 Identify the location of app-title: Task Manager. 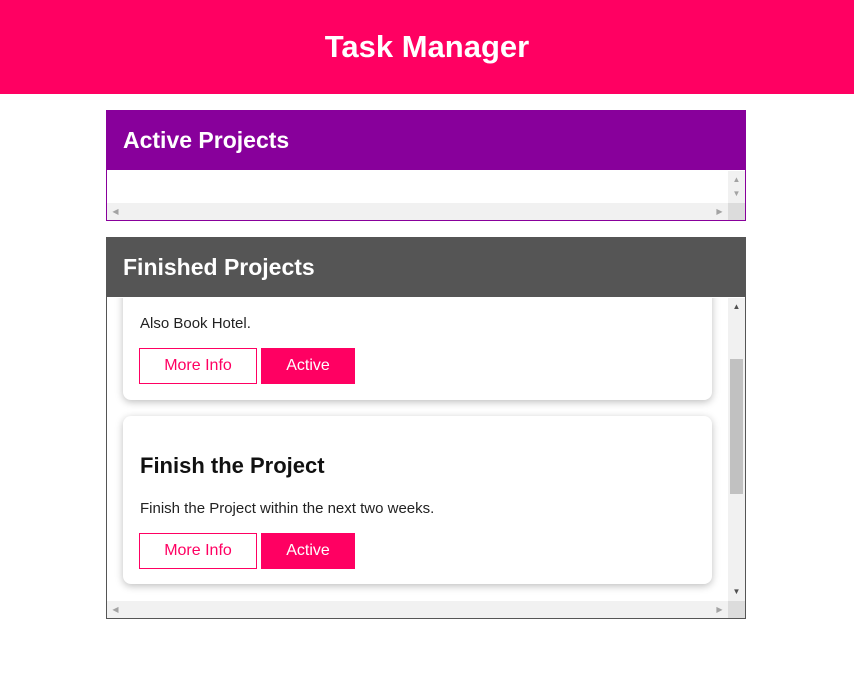
(427, 46).